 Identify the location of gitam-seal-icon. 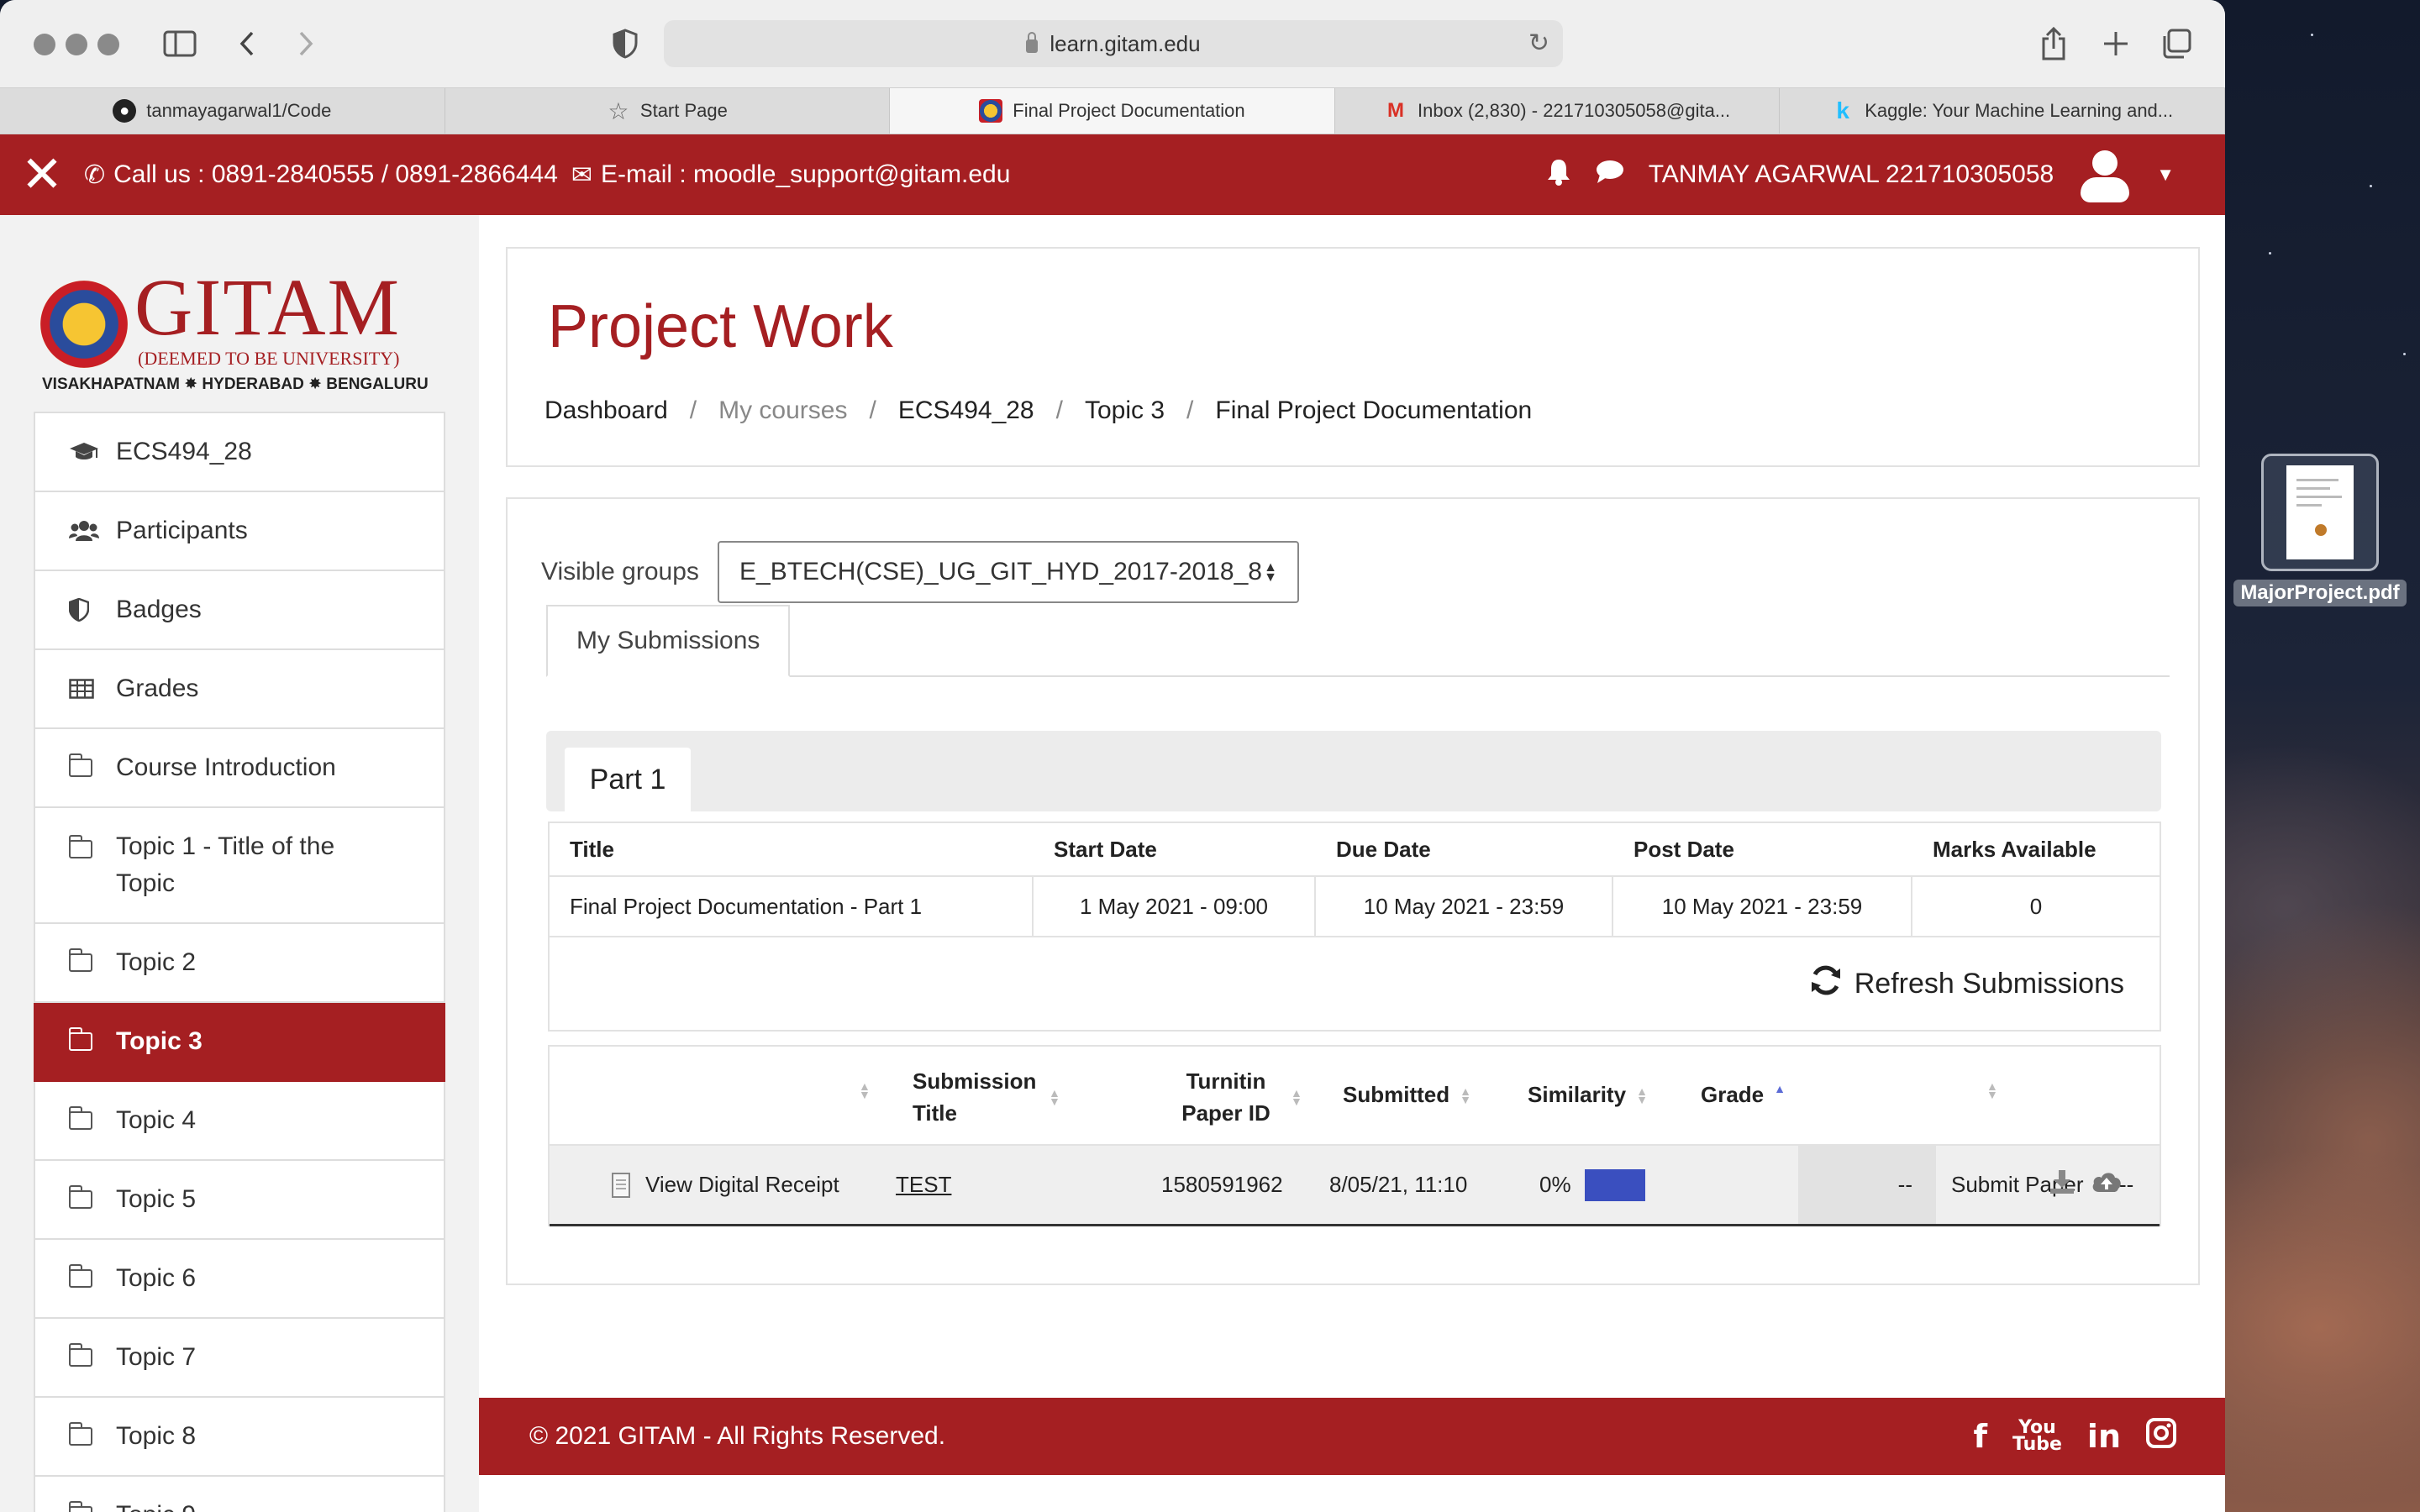
(84, 324).